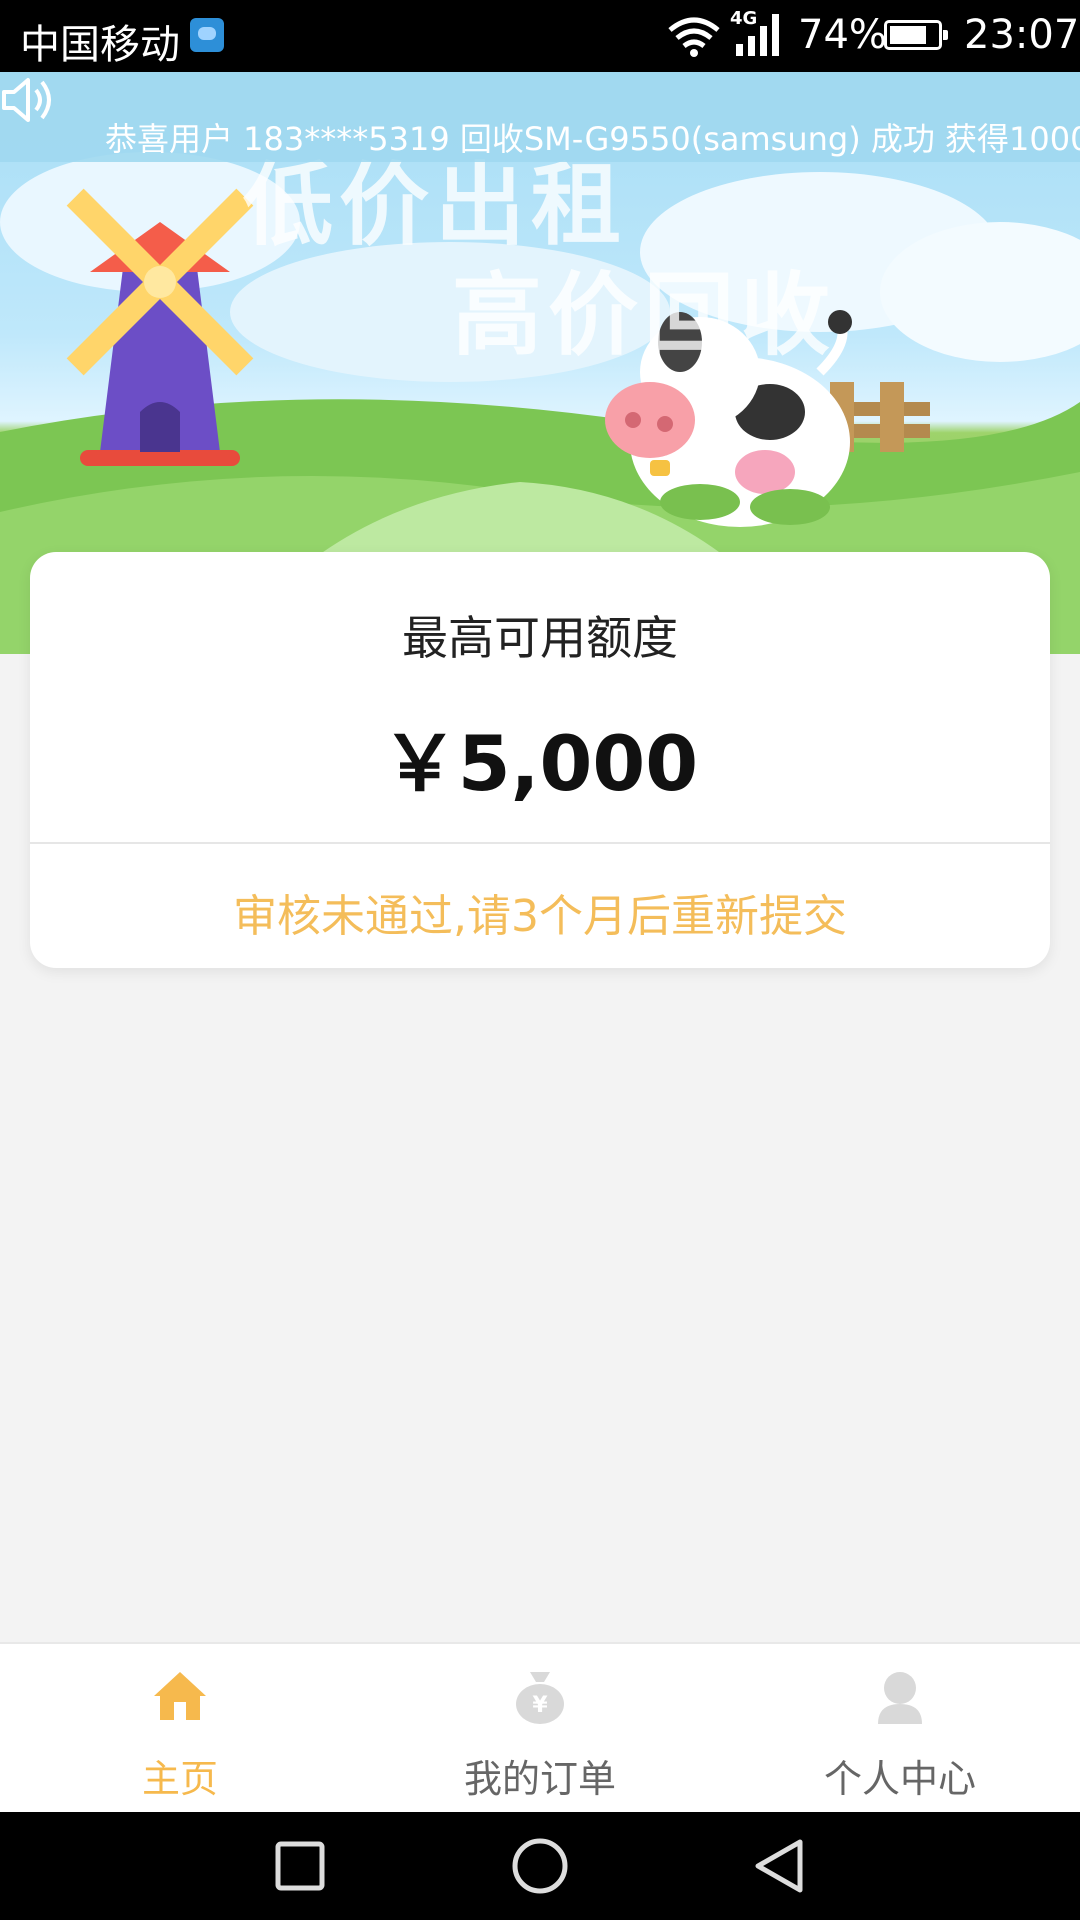  What do you see at coordinates (539, 1779) in the screenshot?
I see `tab-label-my-orders: 我的订单` at bounding box center [539, 1779].